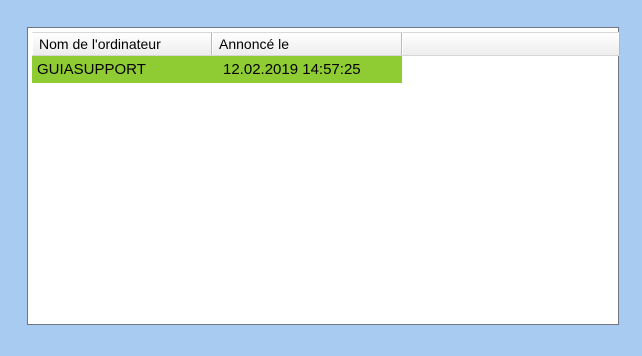 This screenshot has height=356, width=642. I want to click on announced-at-cell: 12.02.2019 14:57:25, so click(292, 69).